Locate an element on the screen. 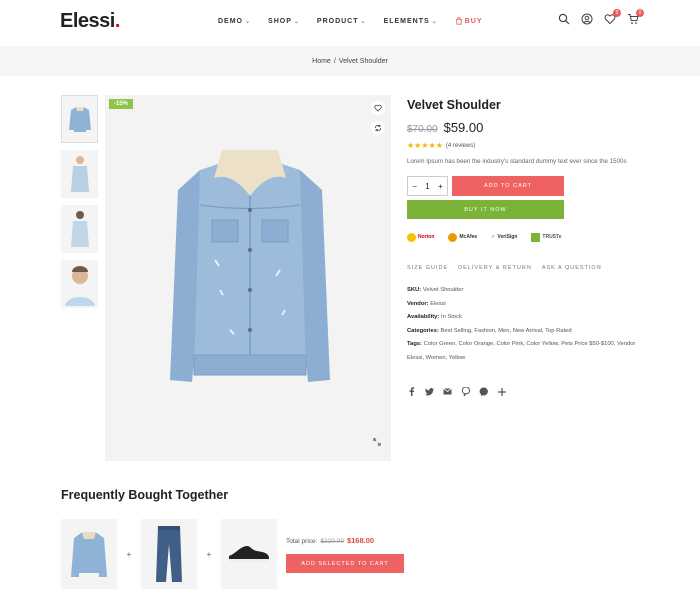 Image resolution: width=700 pixels, height=611 pixels. increase-button: + is located at coordinates (440, 186).